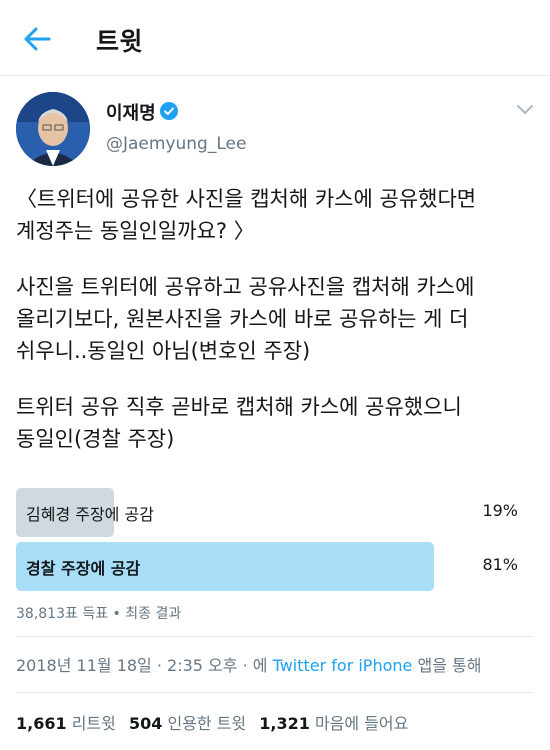 This screenshot has width=550, height=750. What do you see at coordinates (90, 514) in the screenshot?
I see `poll-option-label: 김혜경 주장에 공감` at bounding box center [90, 514].